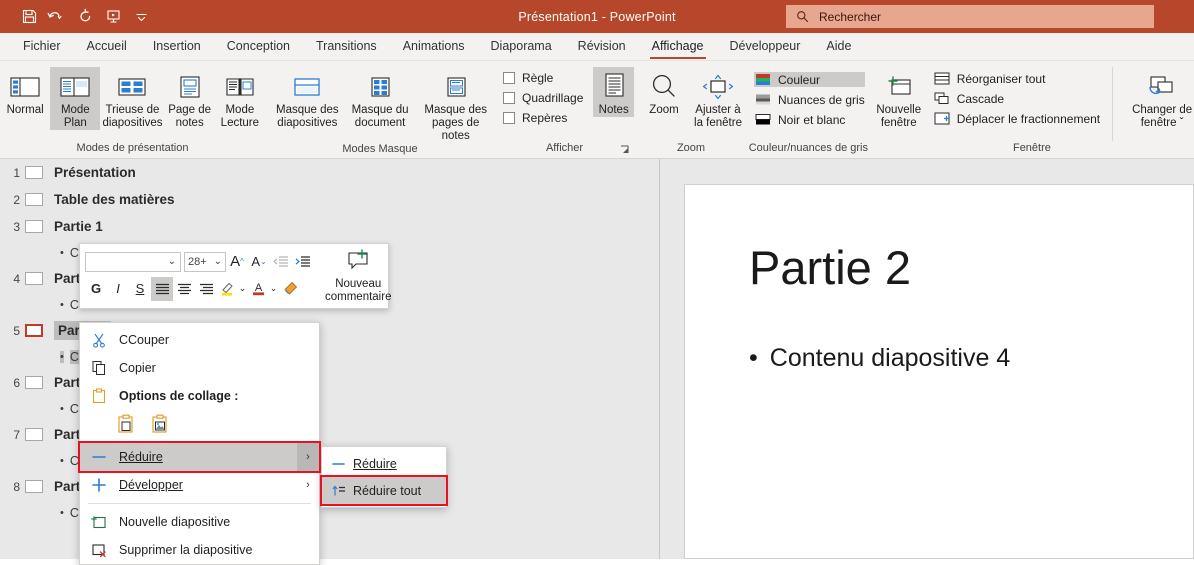  What do you see at coordinates (387, 490) in the screenshot?
I see `submenu-label: Réduire tout` at bounding box center [387, 490].